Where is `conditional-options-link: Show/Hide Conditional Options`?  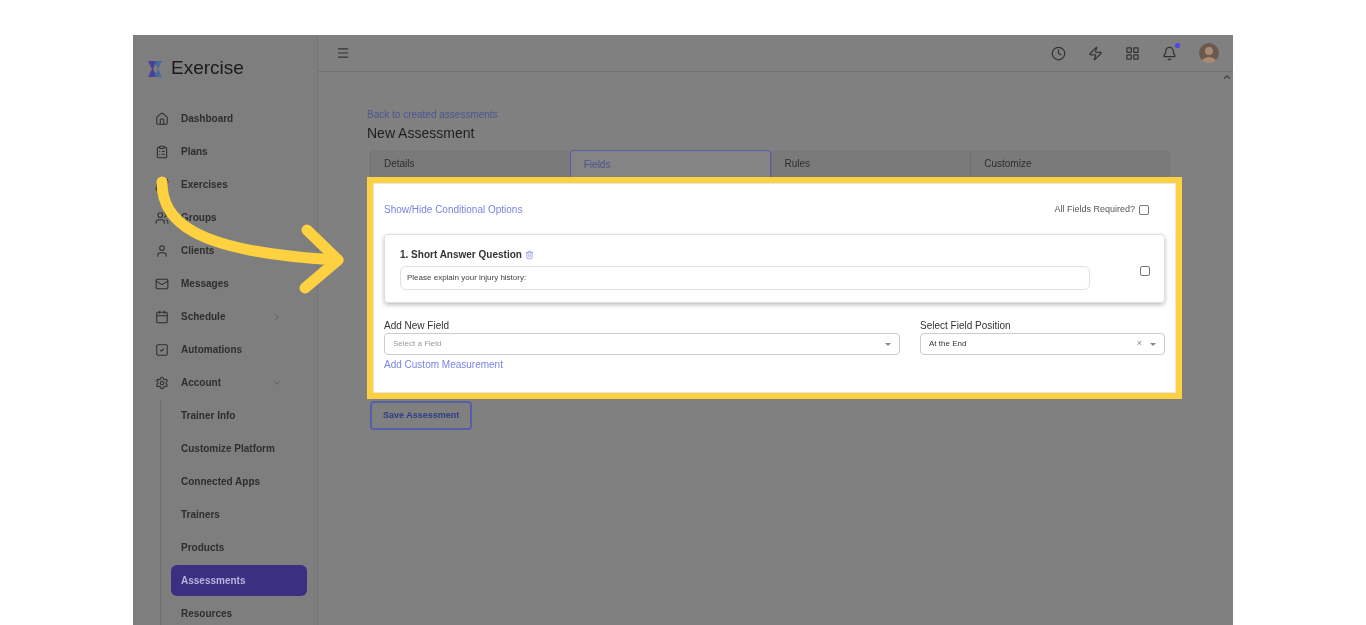
conditional-options-link: Show/Hide Conditional Options is located at coordinates (453, 209).